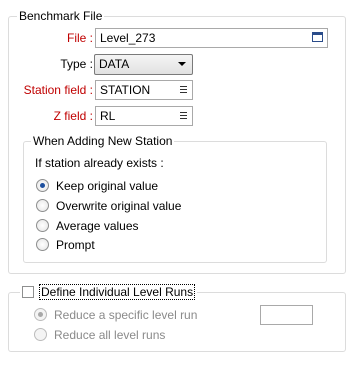 This screenshot has height=378, width=351. I want to click on radio-prompt: Prompt, so click(65, 245).